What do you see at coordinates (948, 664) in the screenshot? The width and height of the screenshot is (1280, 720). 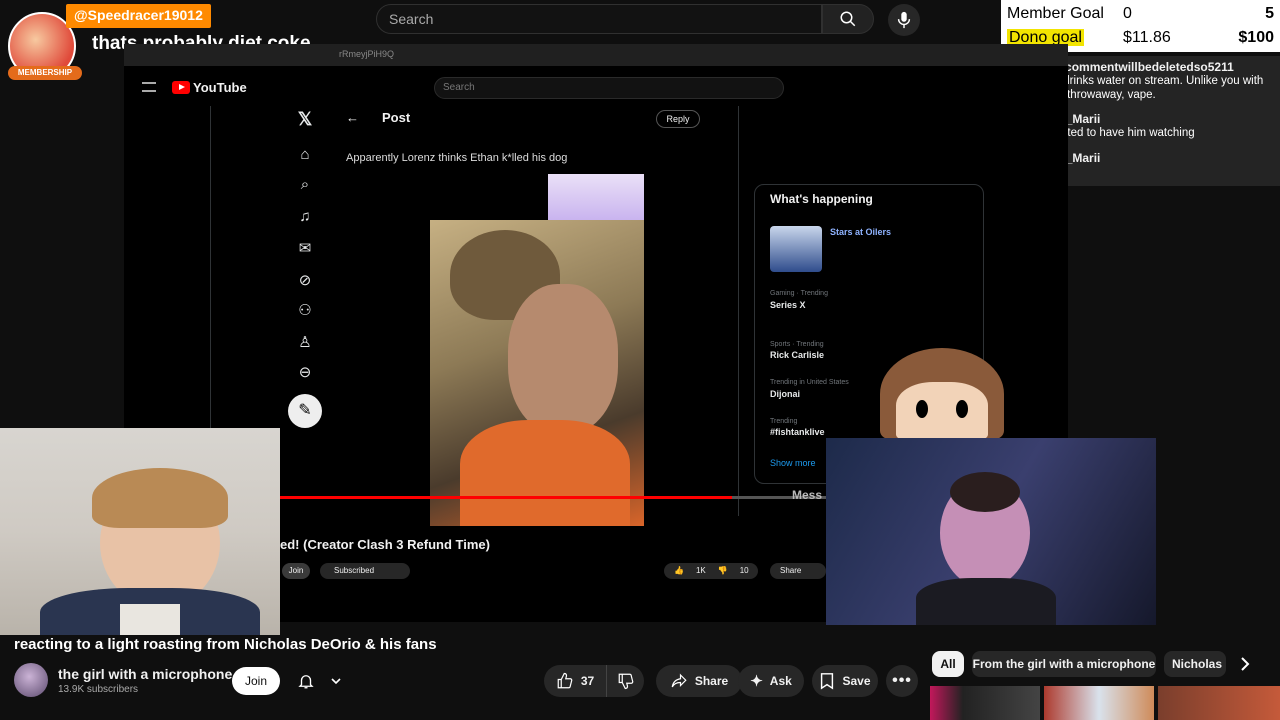 I see `chip-all: All` at bounding box center [948, 664].